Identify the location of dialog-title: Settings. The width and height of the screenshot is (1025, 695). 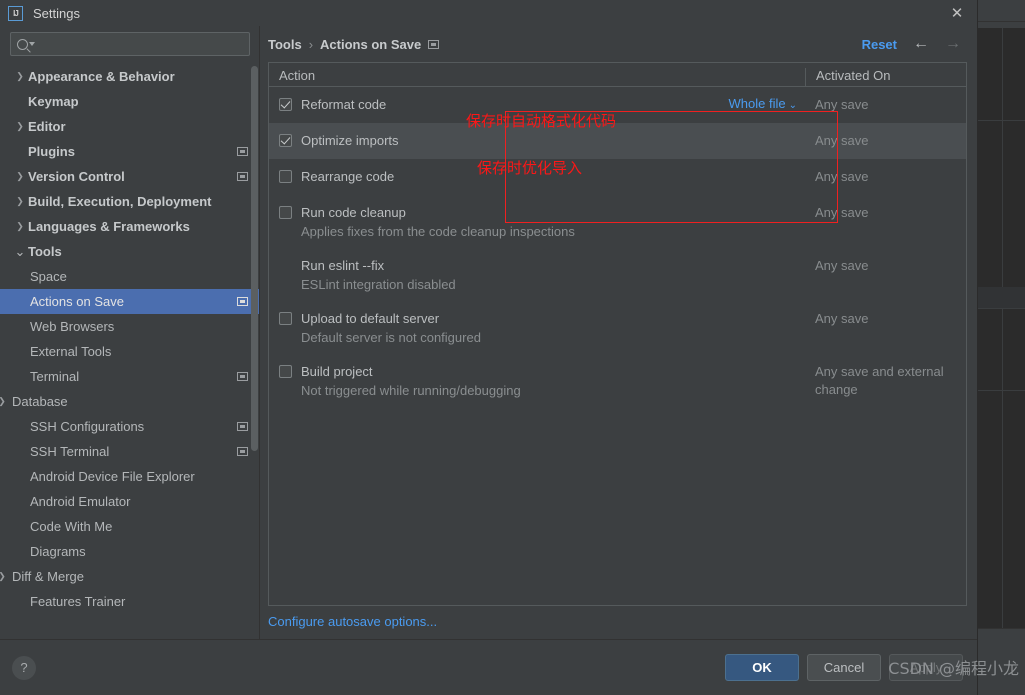
(56, 13).